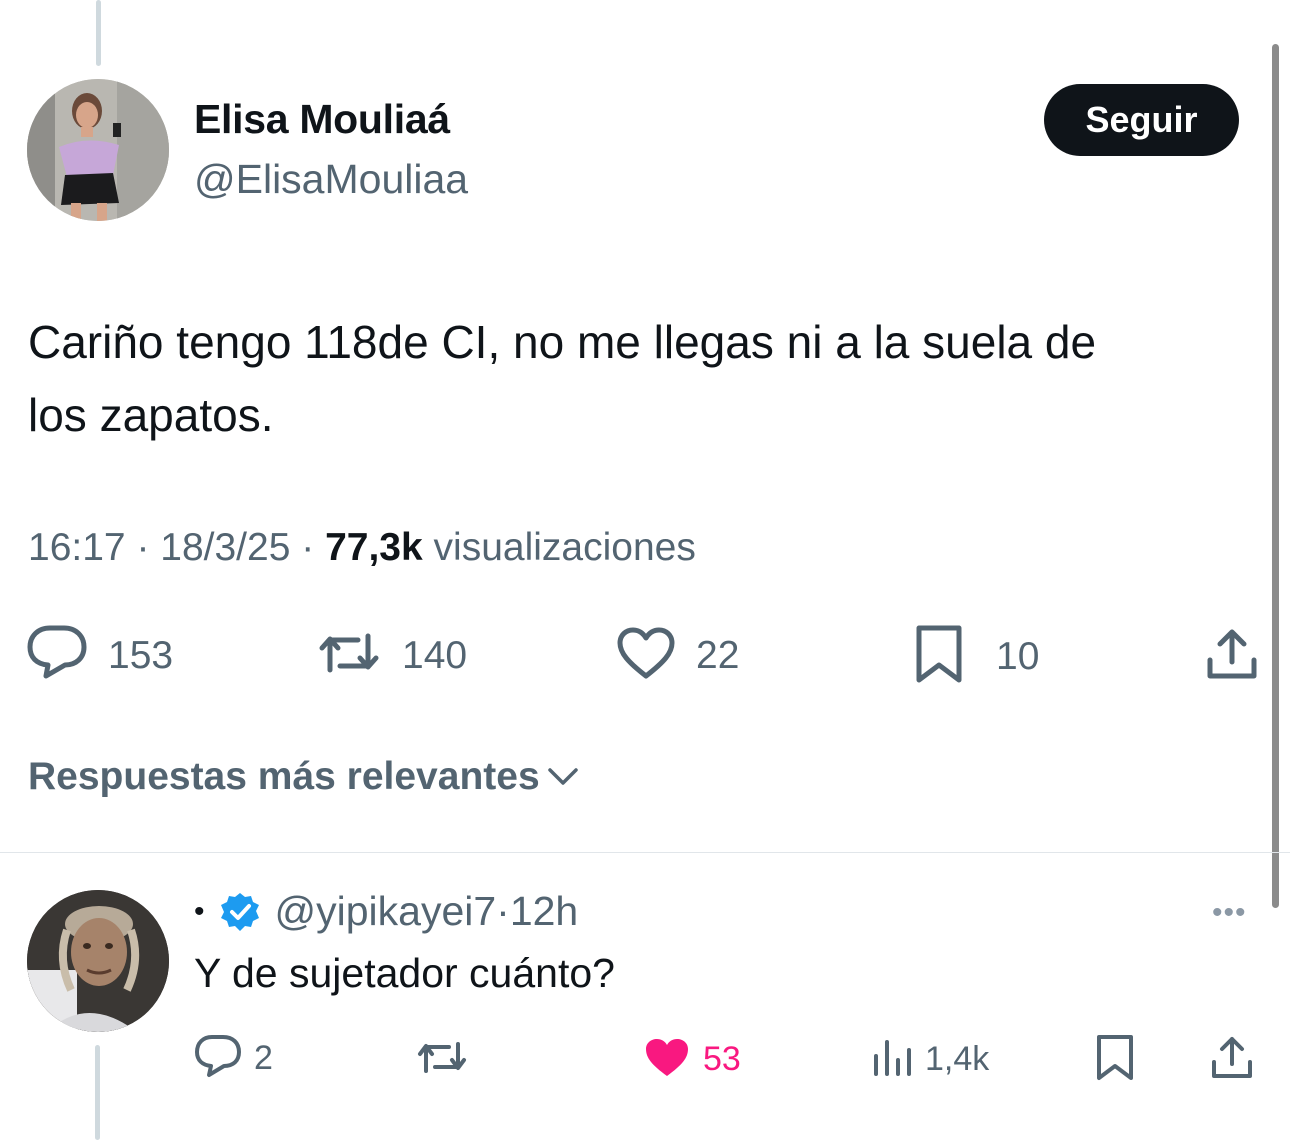 The image size is (1290, 1140). What do you see at coordinates (374, 547) in the screenshot?
I see `views-count: 77,3k` at bounding box center [374, 547].